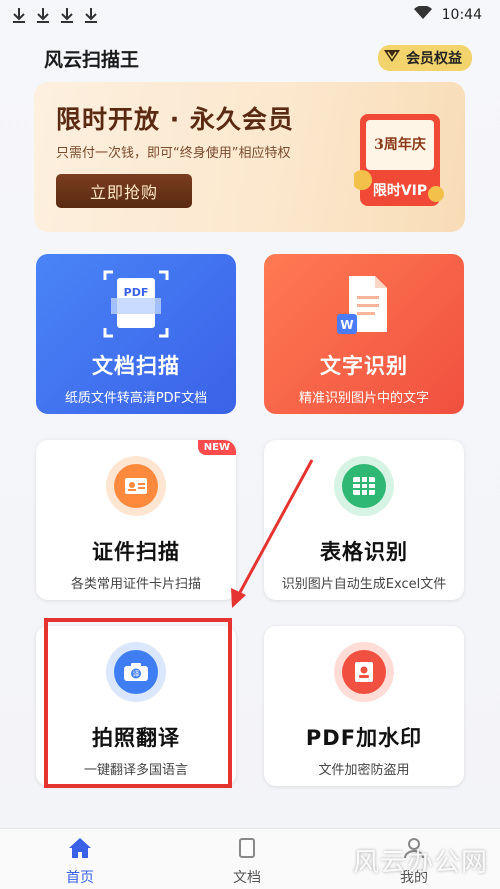  I want to click on documents-icon, so click(247, 850).